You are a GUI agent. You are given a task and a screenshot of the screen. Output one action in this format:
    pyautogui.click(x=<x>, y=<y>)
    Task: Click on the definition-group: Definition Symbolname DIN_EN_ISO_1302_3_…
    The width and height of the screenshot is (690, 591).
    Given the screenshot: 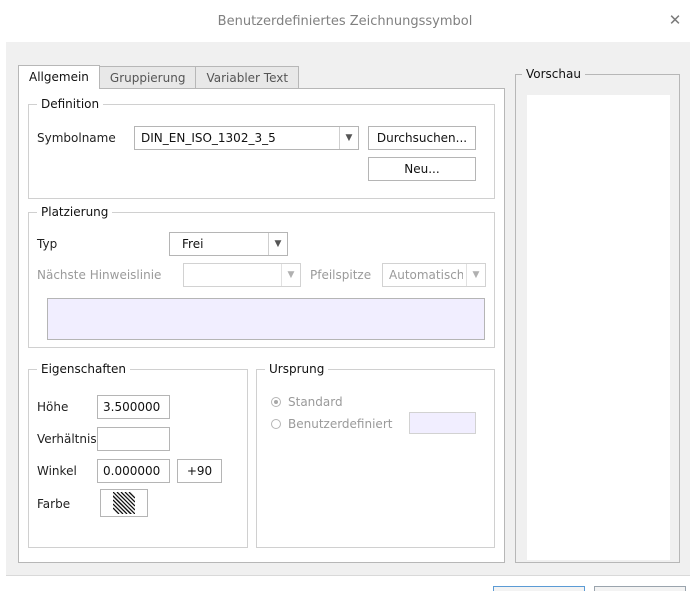 What is the action you would take?
    pyautogui.click(x=261, y=148)
    